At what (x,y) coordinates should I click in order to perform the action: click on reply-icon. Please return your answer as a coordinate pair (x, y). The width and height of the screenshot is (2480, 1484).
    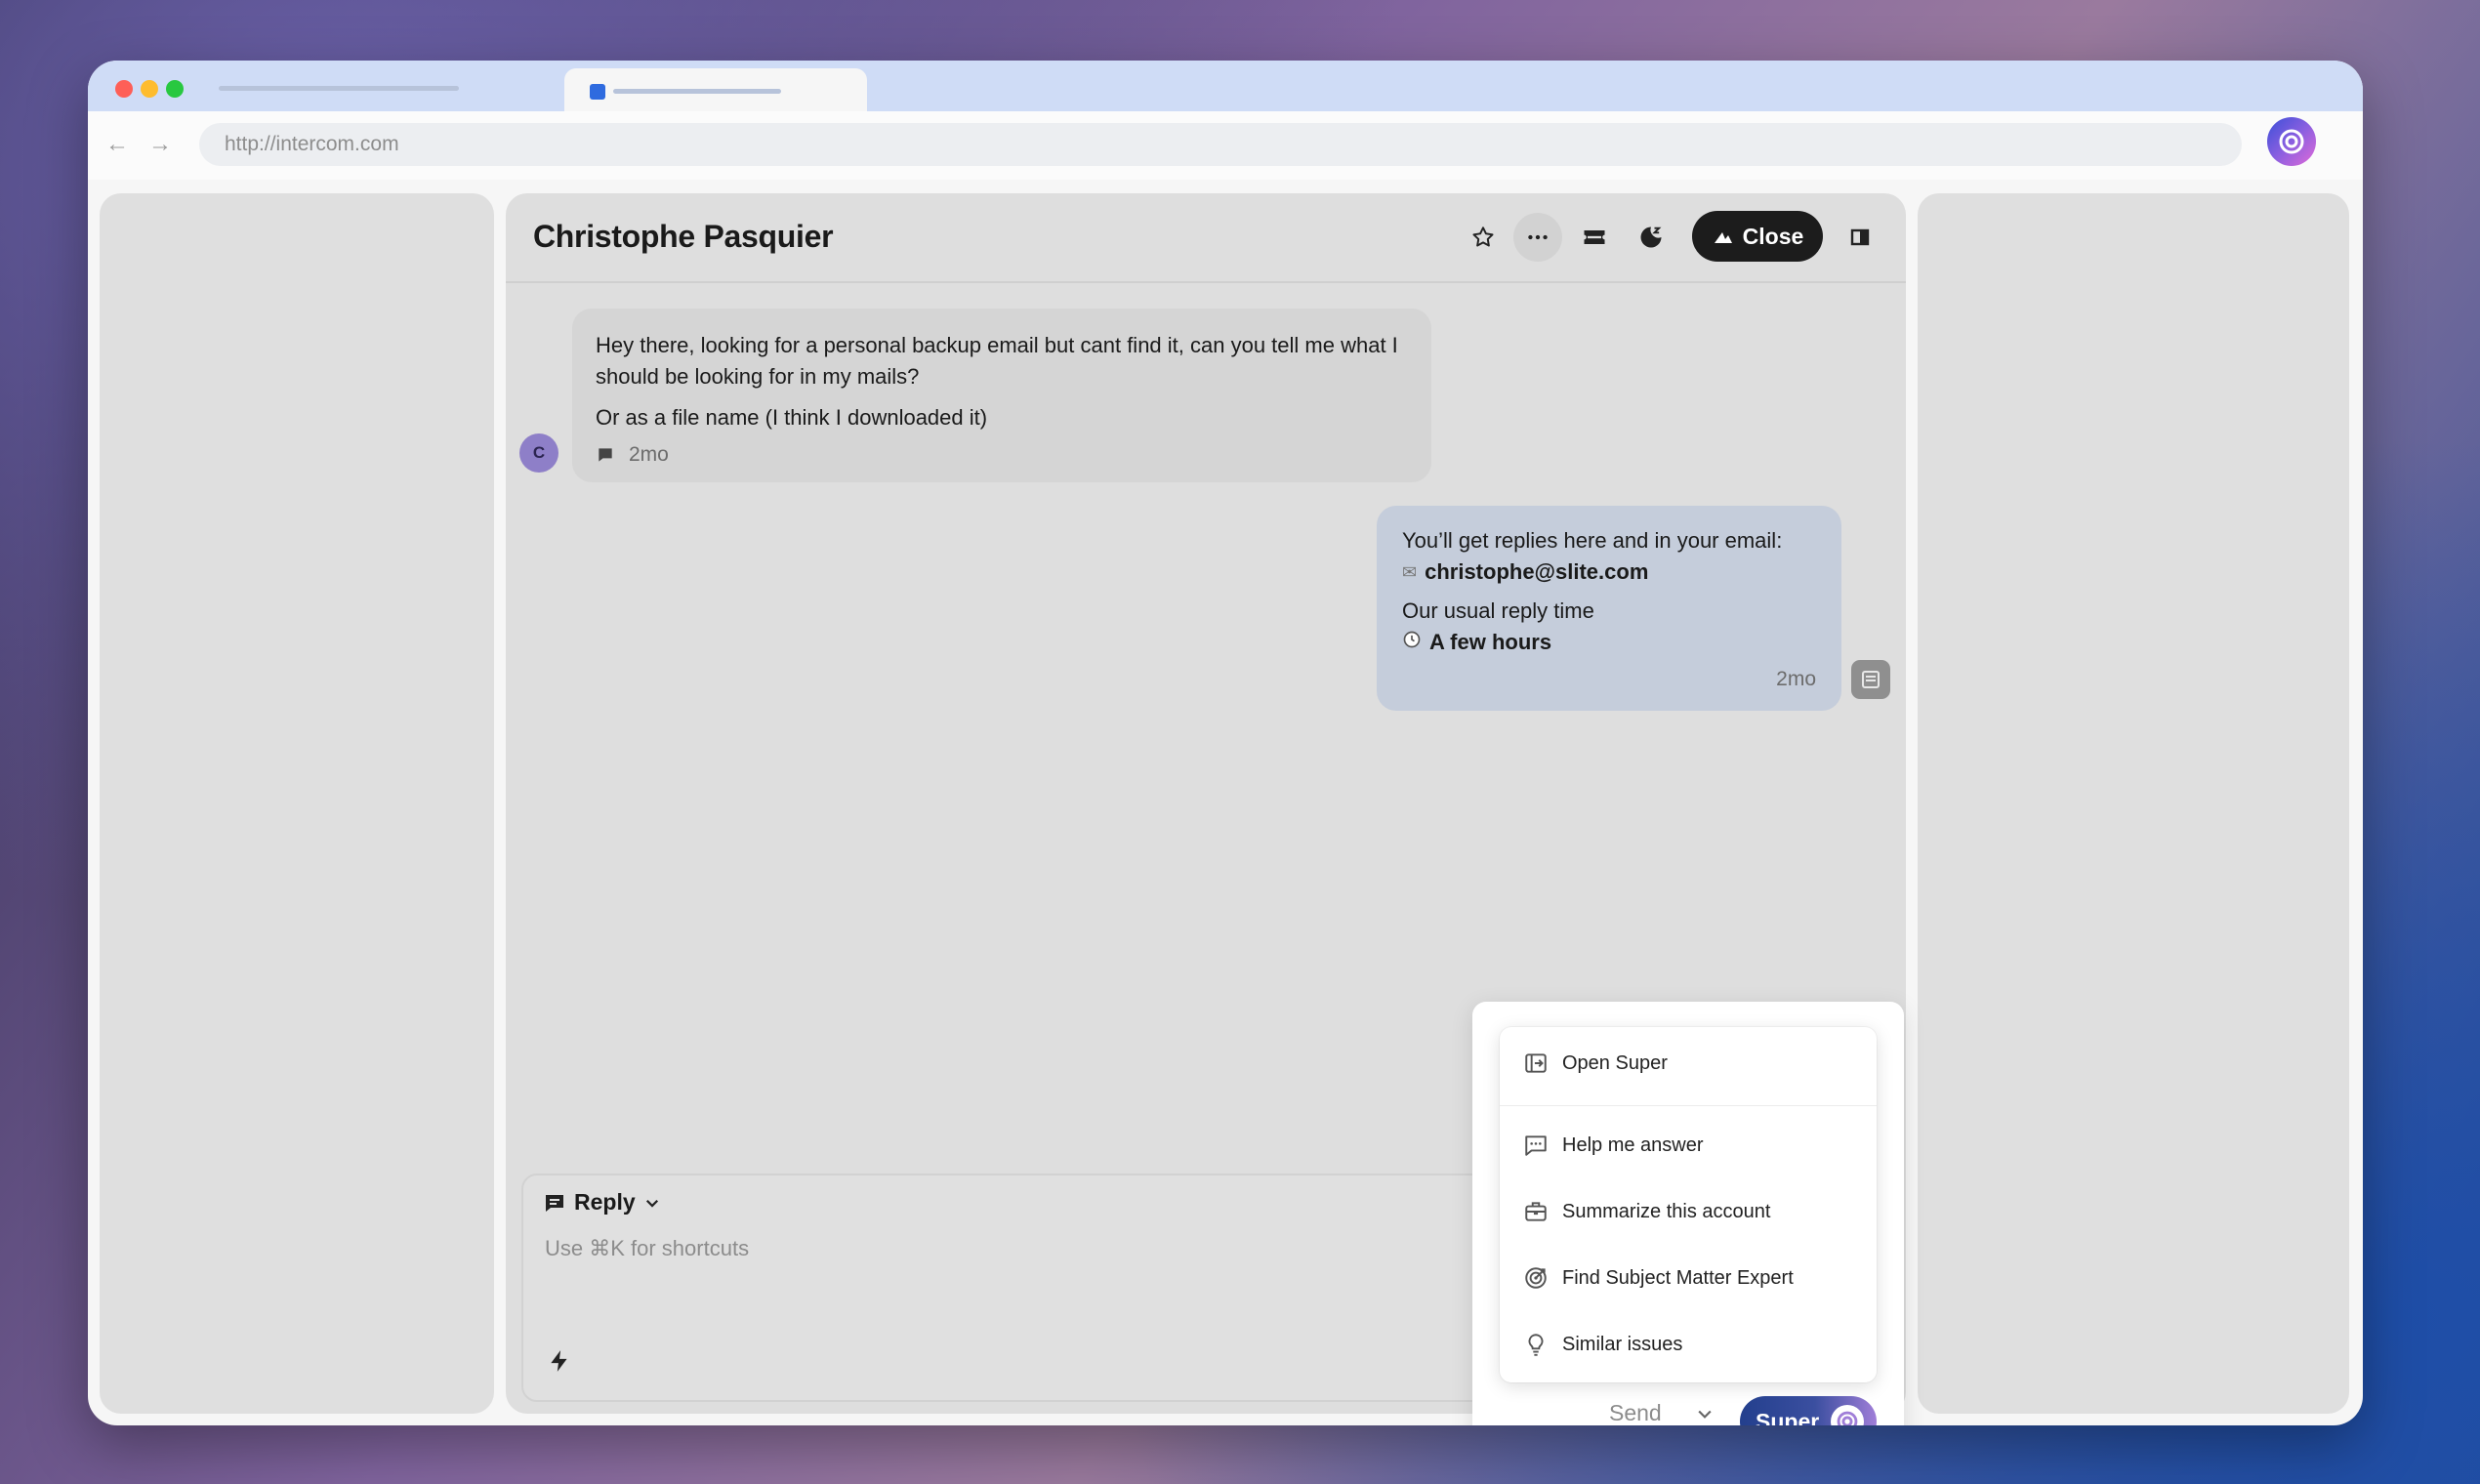
    Looking at the image, I should click on (554, 1203).